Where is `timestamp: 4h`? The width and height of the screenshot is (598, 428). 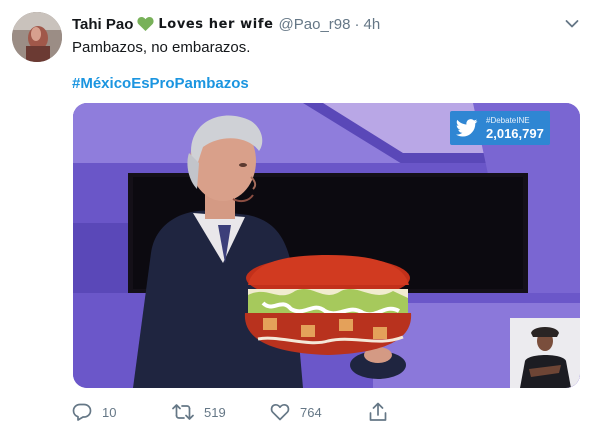 timestamp: 4h is located at coordinates (371, 24).